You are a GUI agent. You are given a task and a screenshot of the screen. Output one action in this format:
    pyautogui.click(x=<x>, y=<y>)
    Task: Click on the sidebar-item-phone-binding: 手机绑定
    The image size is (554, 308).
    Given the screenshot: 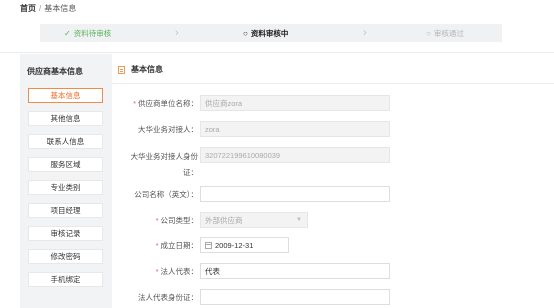 What is the action you would take?
    pyautogui.click(x=65, y=279)
    